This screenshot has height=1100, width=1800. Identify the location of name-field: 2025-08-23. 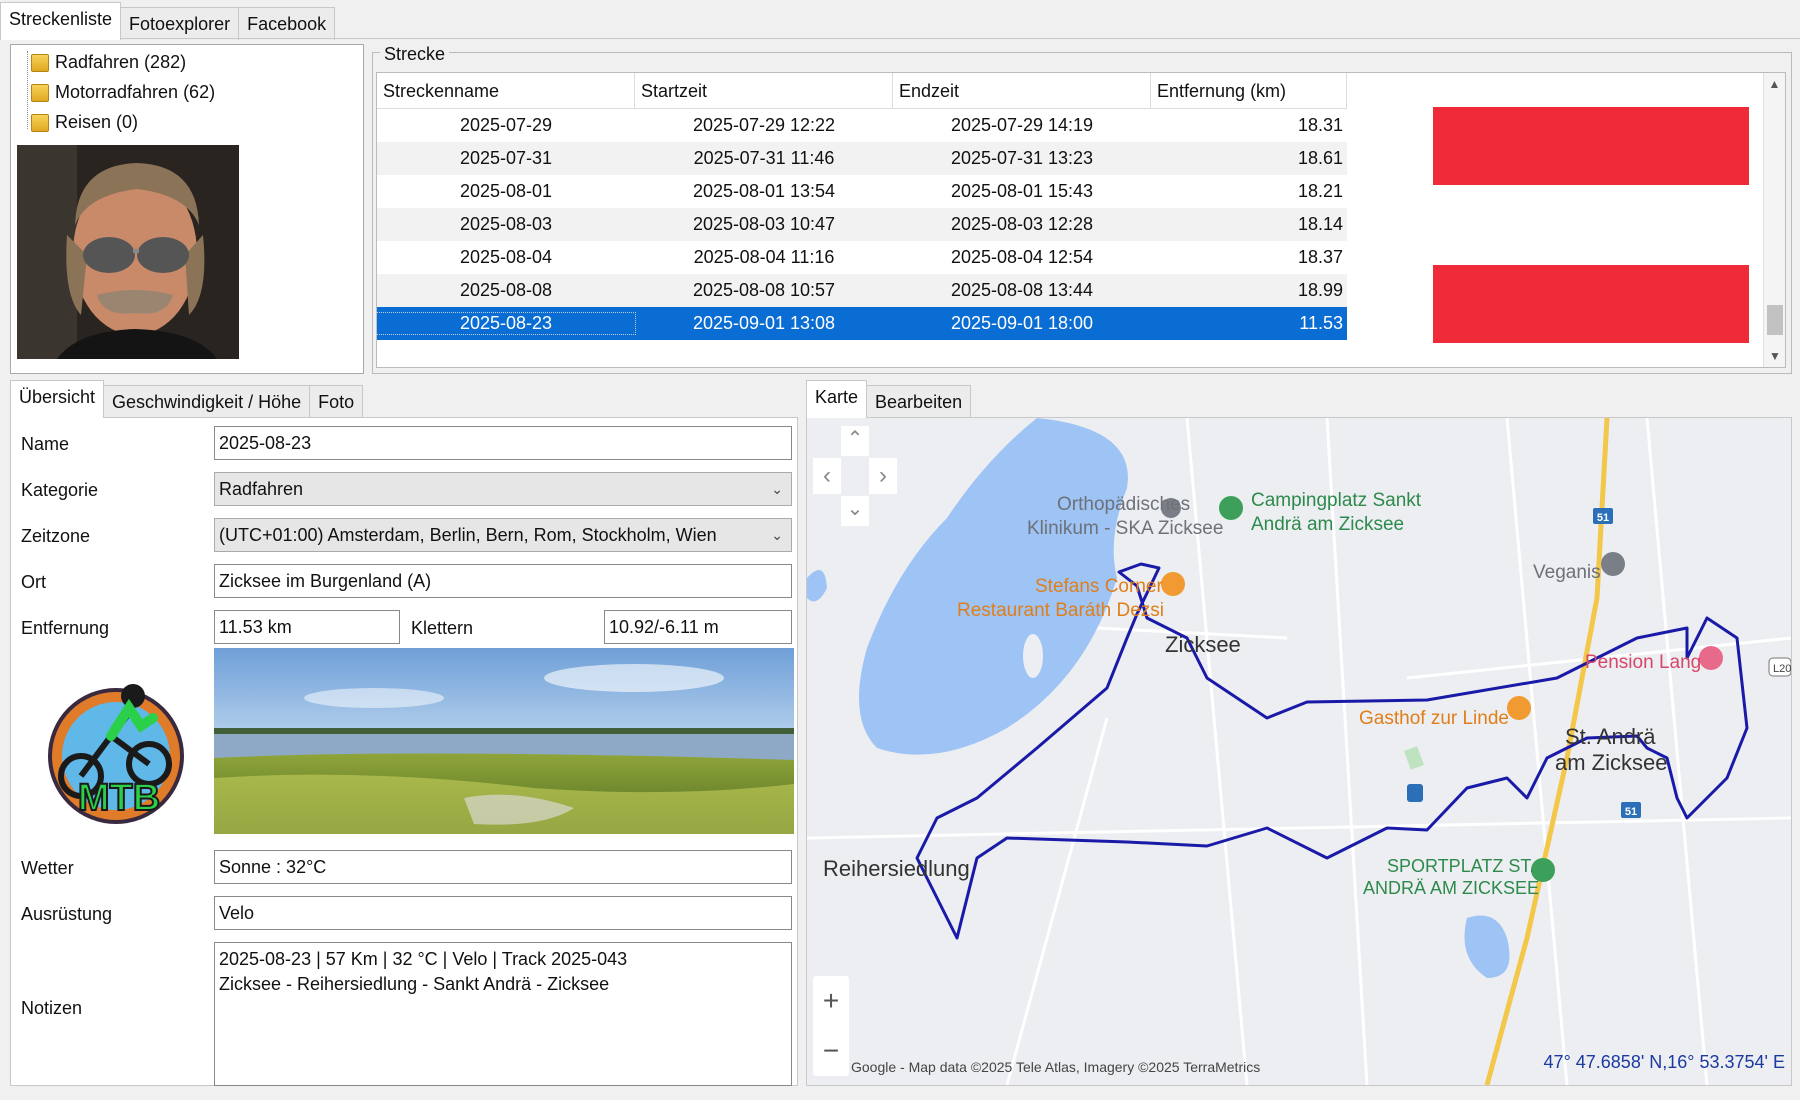
(503, 443).